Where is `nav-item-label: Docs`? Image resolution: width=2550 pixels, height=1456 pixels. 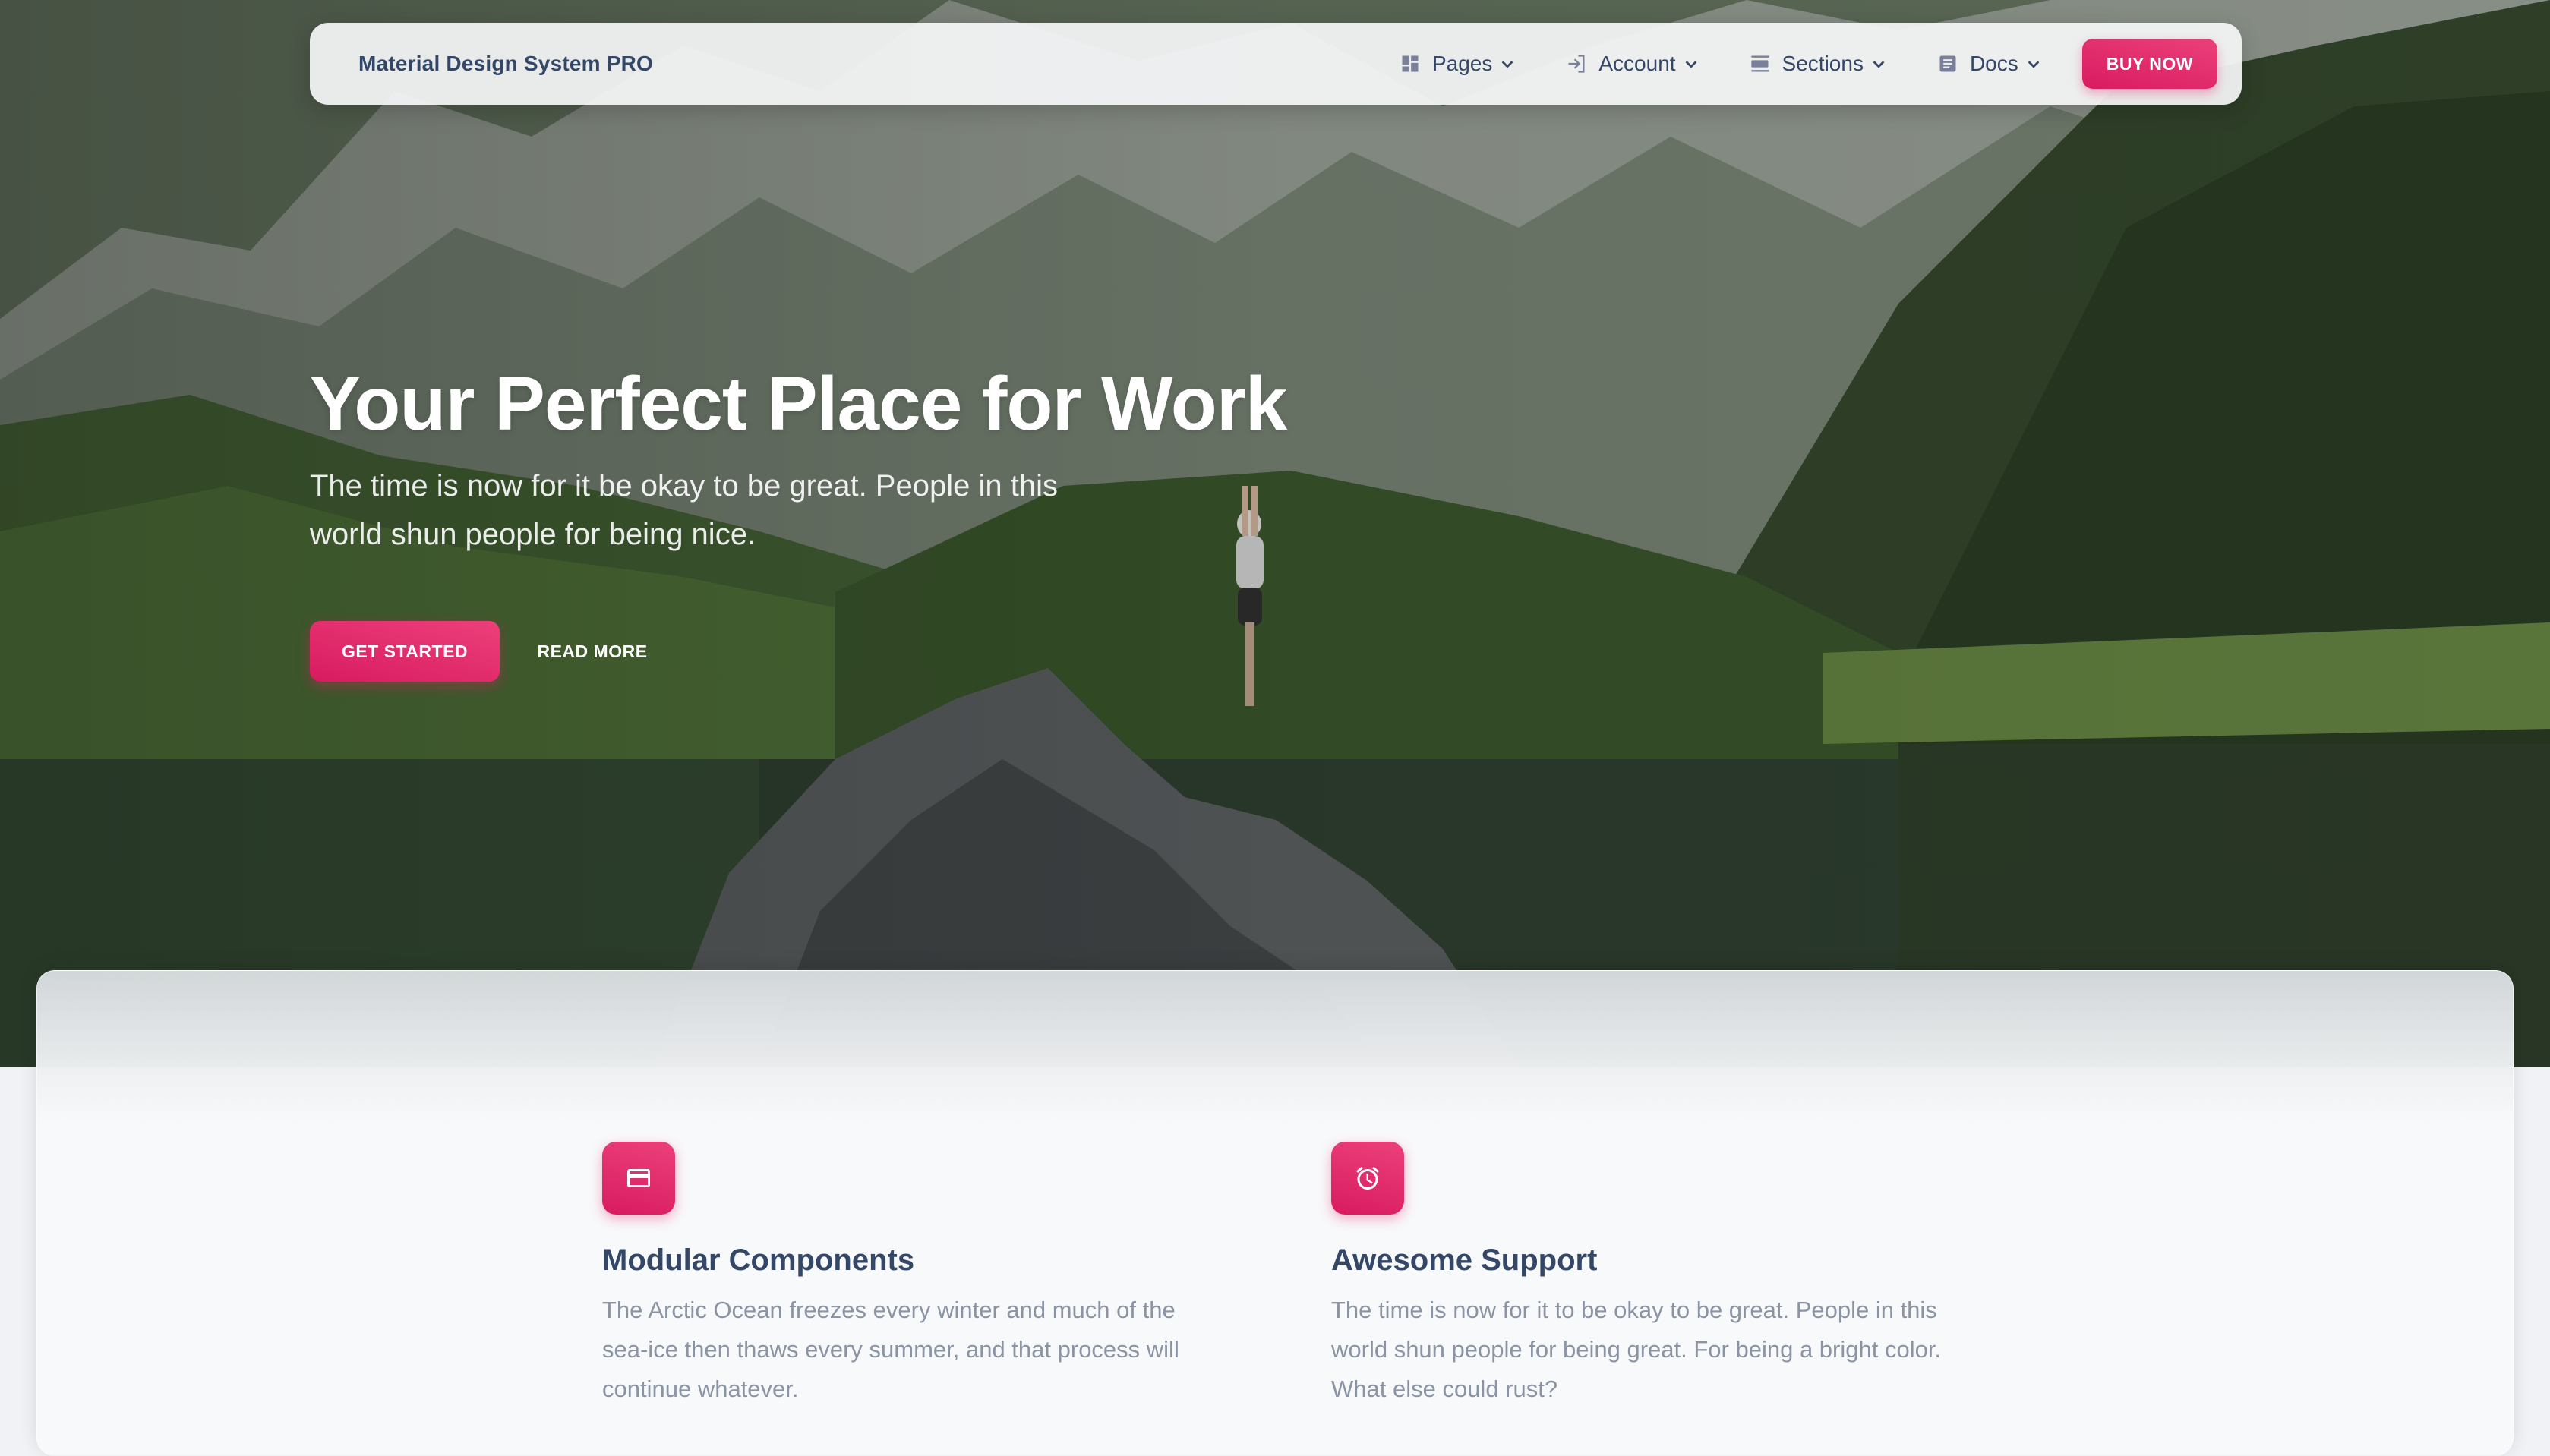
nav-item-label: Docs is located at coordinates (1993, 63).